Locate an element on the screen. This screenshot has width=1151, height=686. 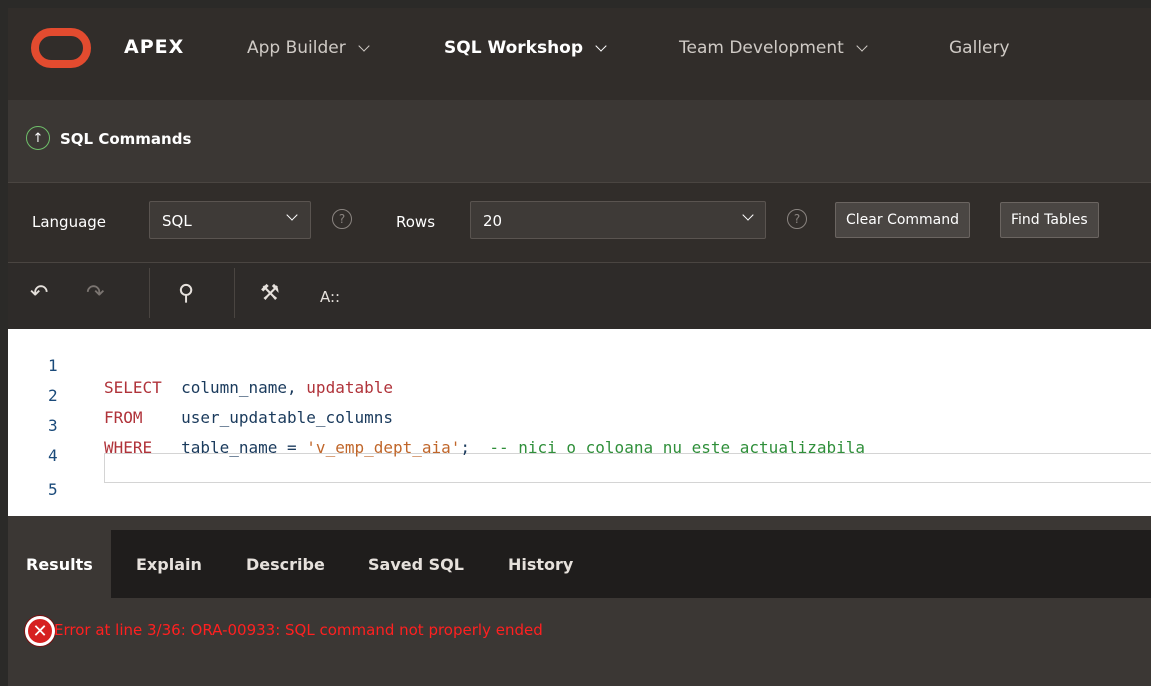
results-panel is located at coordinates (579, 642).